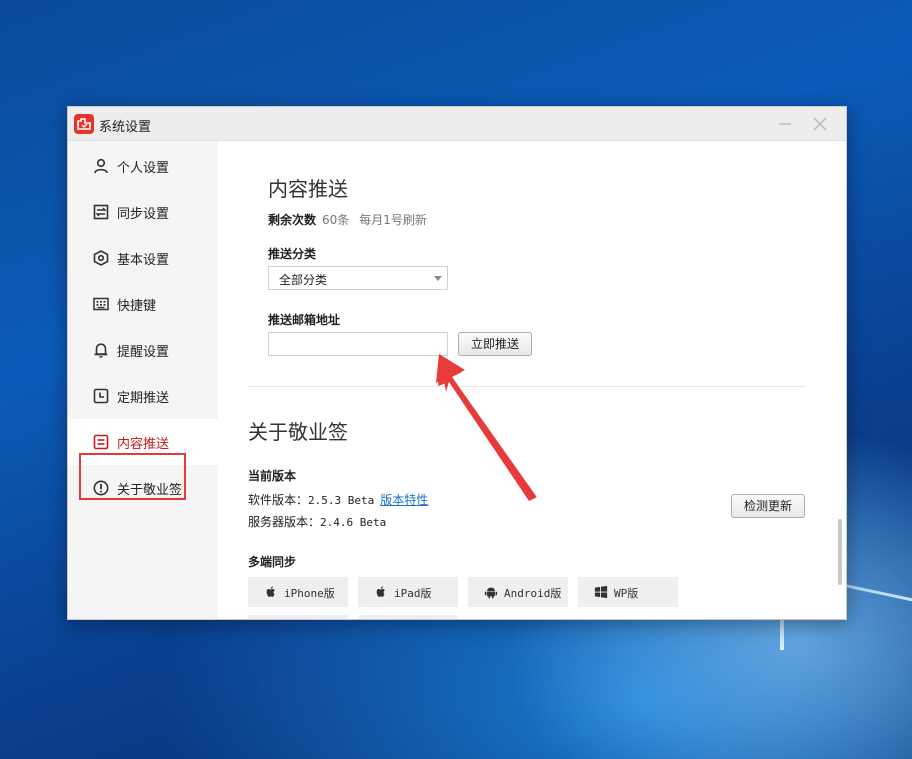 Image resolution: width=912 pixels, height=759 pixels. Describe the element at coordinates (768, 506) in the screenshot. I see `check-update-button: 检测更新` at that location.